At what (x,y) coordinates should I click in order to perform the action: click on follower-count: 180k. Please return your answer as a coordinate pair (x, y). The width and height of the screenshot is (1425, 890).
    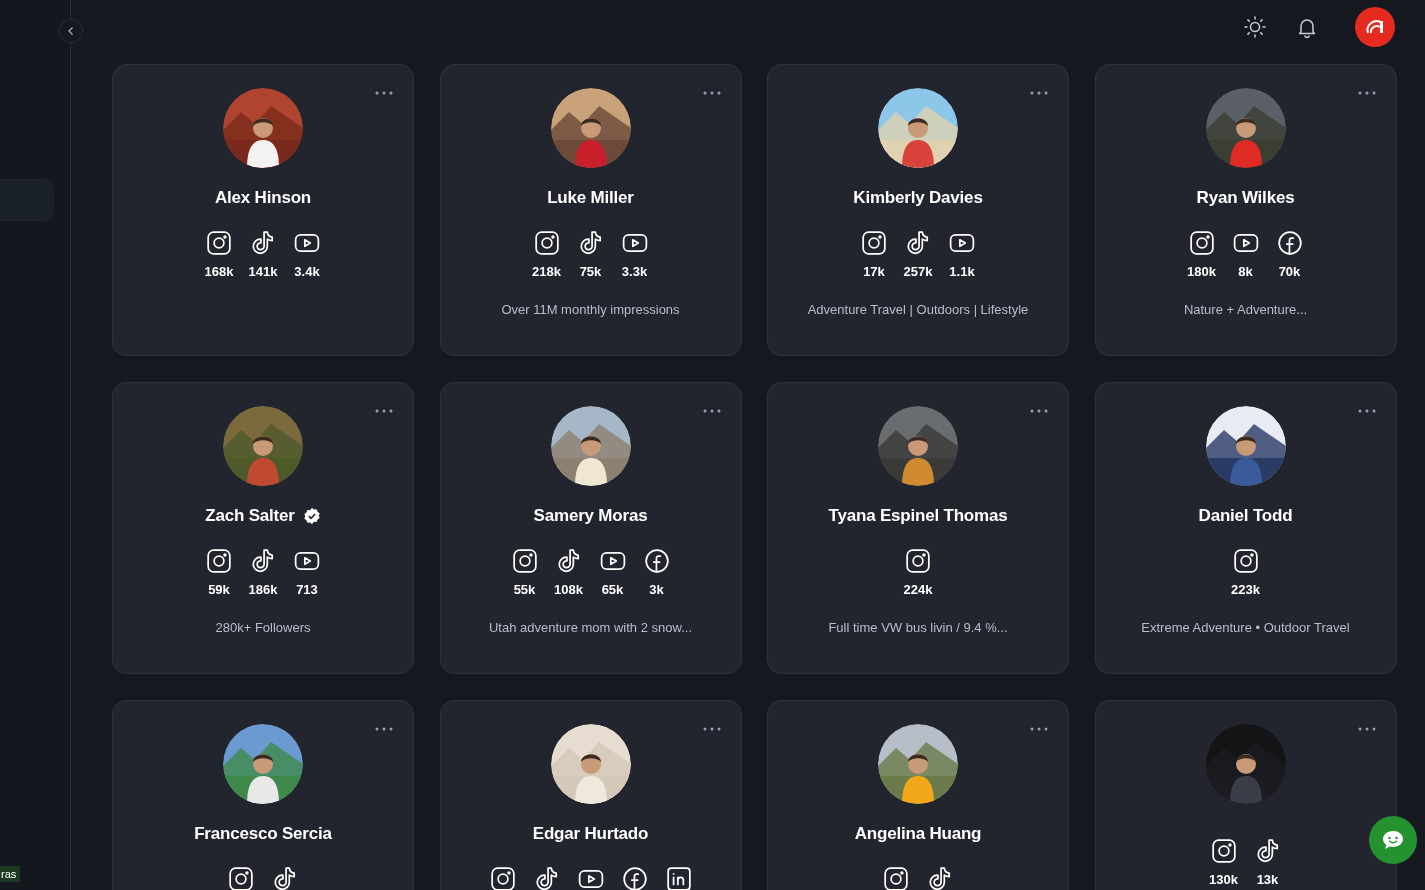
    Looking at the image, I should click on (1201, 272).